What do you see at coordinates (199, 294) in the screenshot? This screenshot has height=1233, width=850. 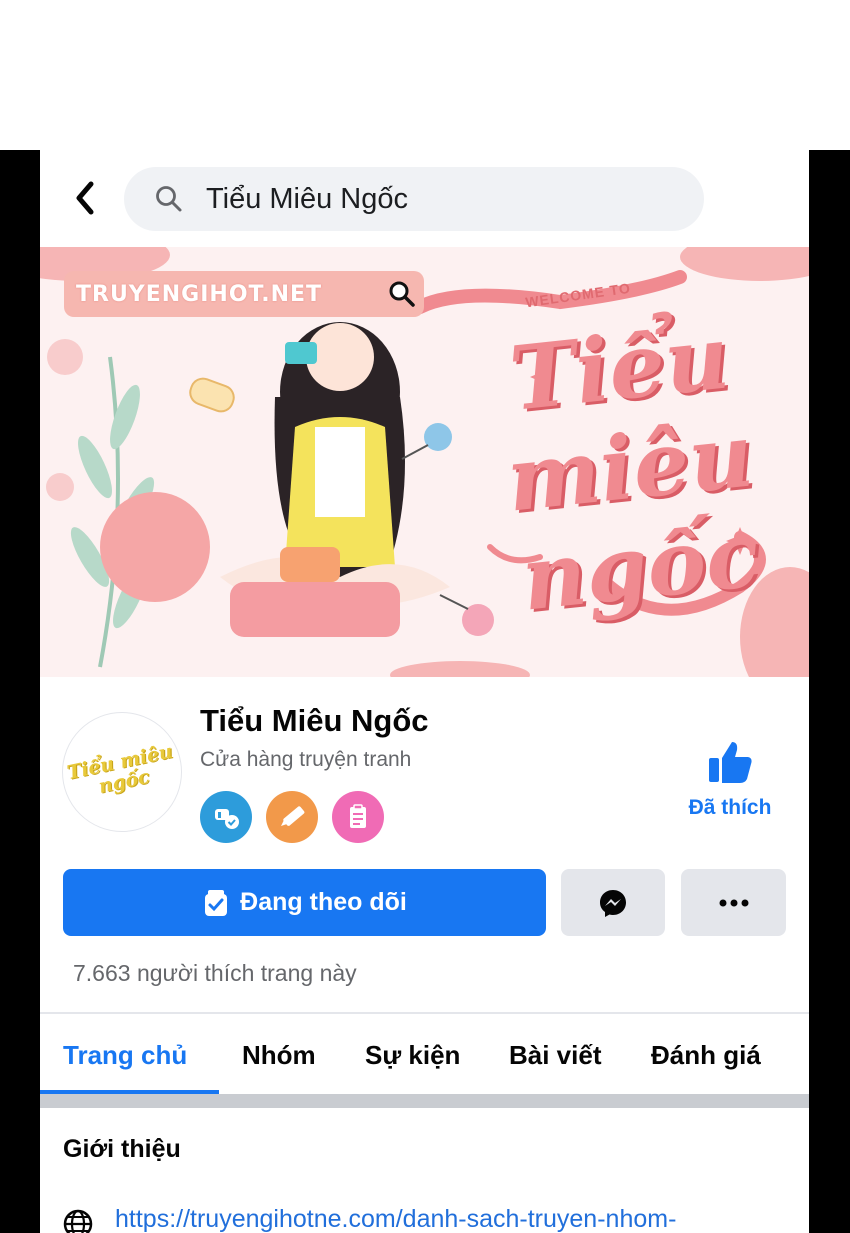 I see `site-badge-text: TRUYENGIHOT.NET` at bounding box center [199, 294].